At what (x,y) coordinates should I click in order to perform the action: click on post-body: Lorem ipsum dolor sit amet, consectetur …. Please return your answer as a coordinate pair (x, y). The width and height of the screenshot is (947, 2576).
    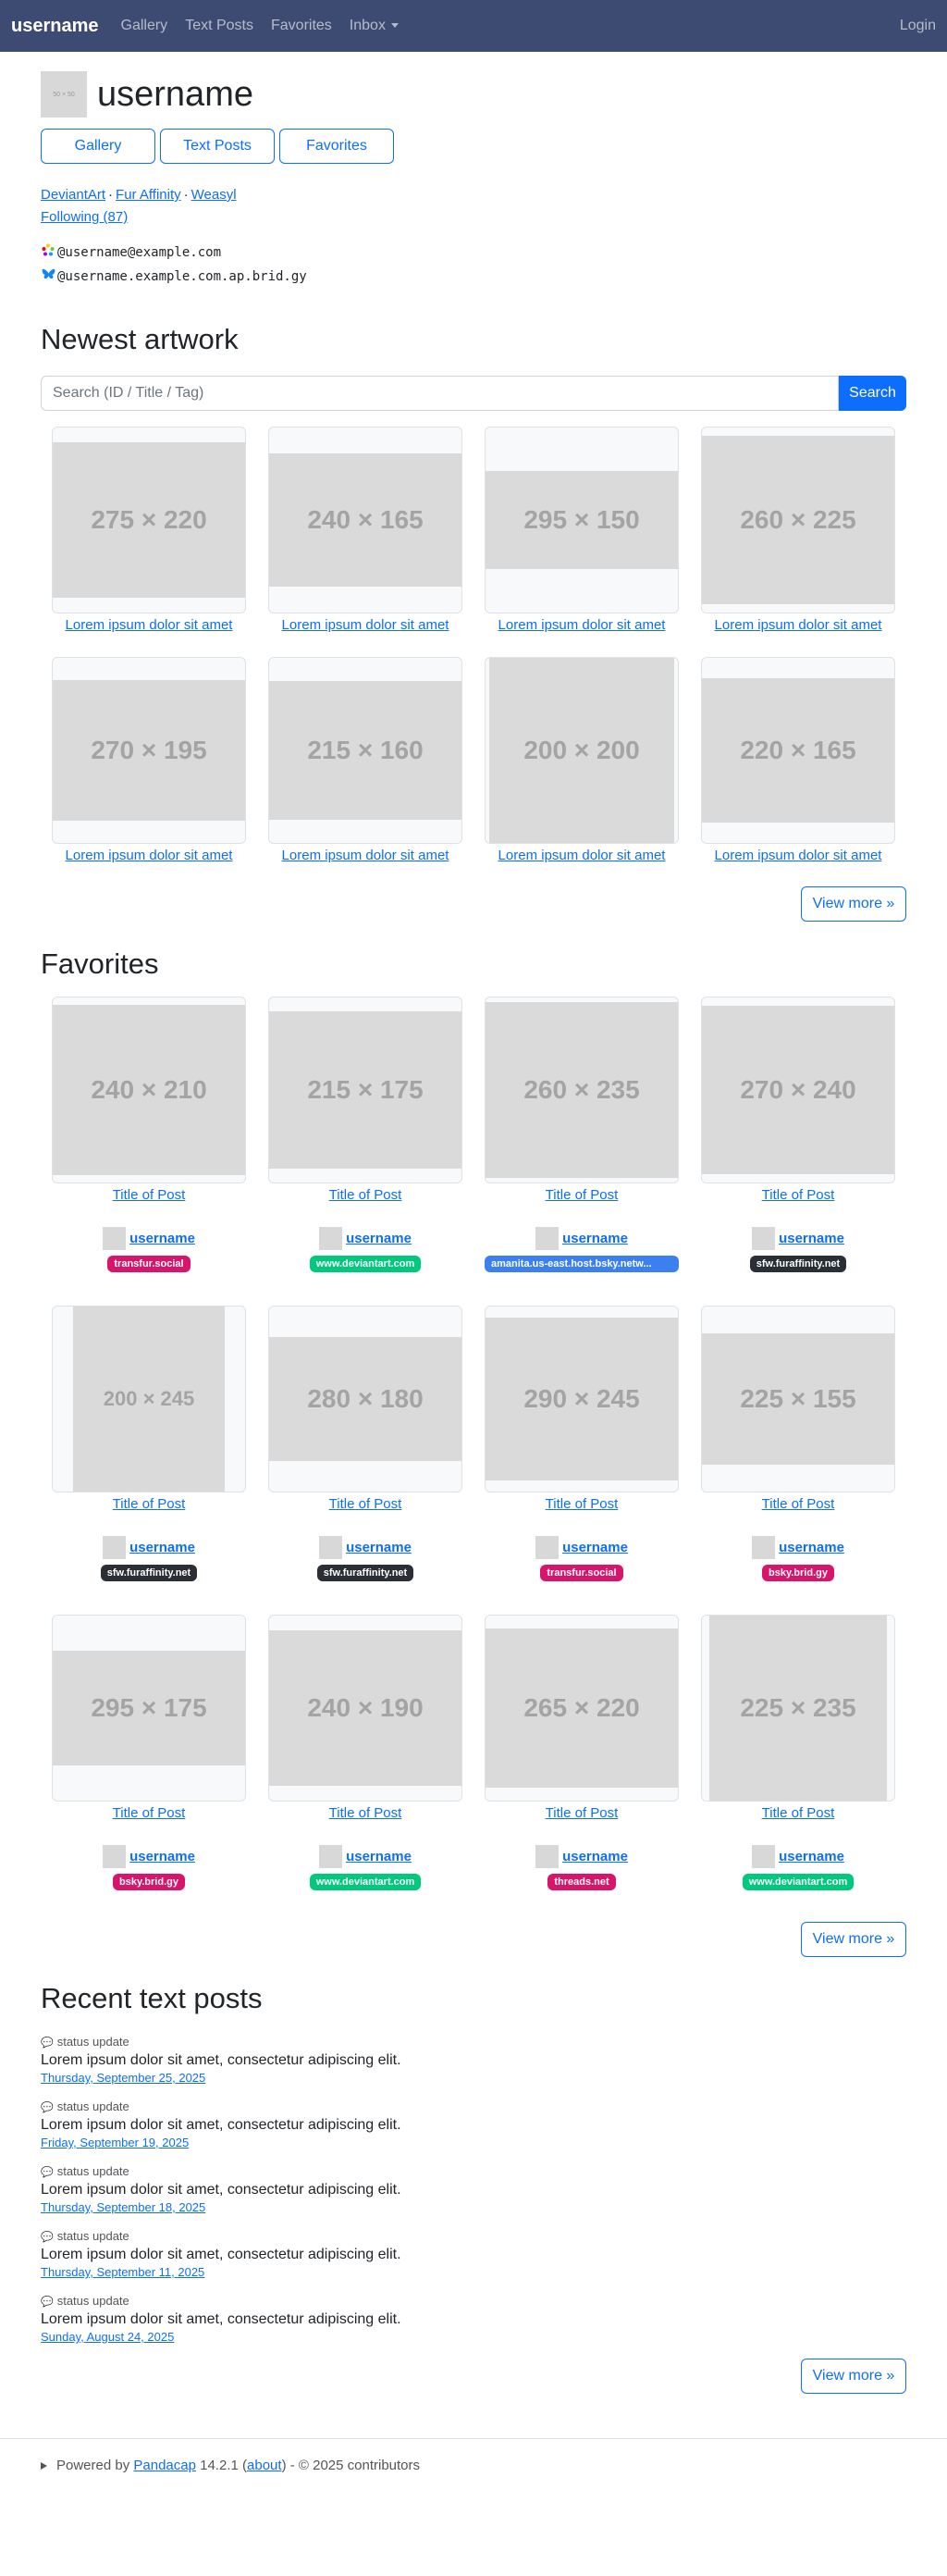
    Looking at the image, I should click on (221, 2255).